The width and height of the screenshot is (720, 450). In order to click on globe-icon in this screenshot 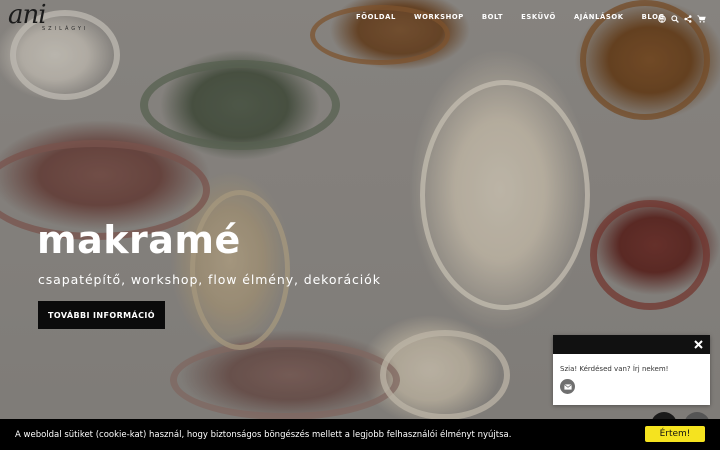, I will do `click(662, 19)`.